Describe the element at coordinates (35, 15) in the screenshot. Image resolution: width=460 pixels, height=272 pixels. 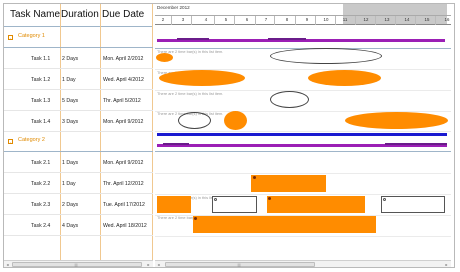
I see `header-task-name: Task Name` at that location.